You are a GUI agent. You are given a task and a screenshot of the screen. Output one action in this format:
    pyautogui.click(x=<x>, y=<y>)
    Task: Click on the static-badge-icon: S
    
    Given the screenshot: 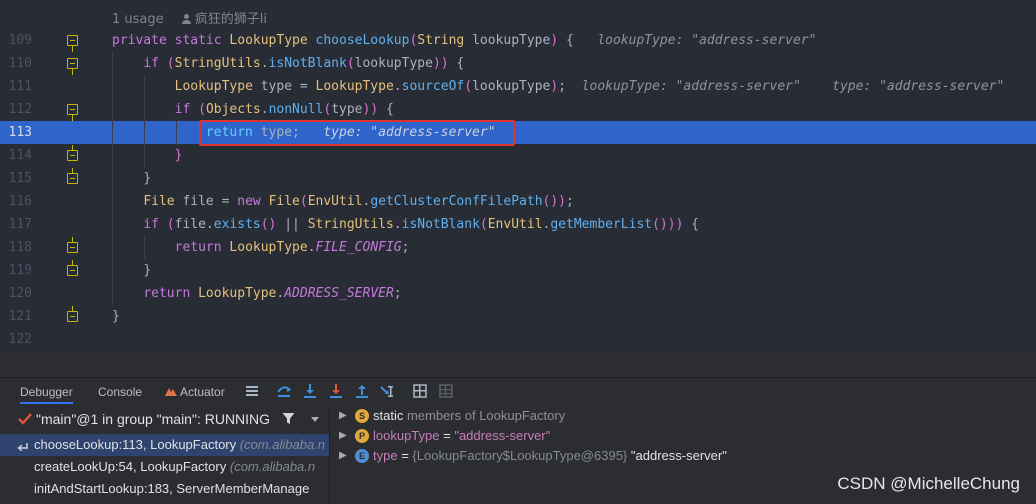 What is the action you would take?
    pyautogui.click(x=362, y=416)
    